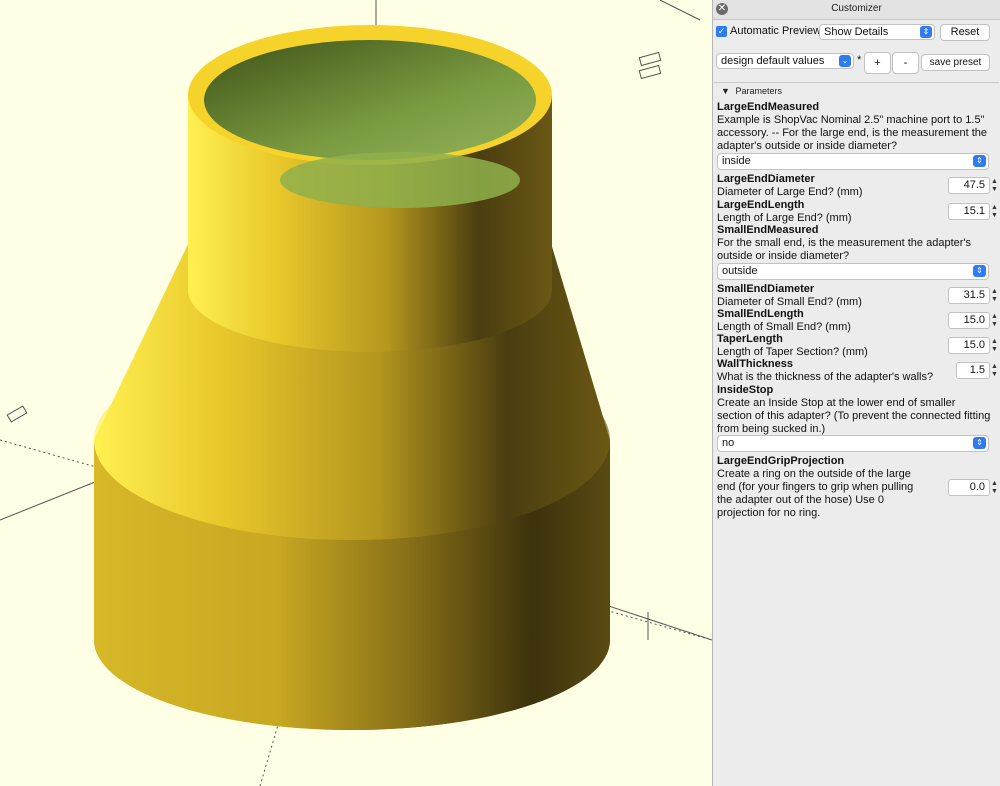 This screenshot has width=1000, height=786. What do you see at coordinates (721, 31) in the screenshot?
I see `checkbox-checked-icon: ✓` at bounding box center [721, 31].